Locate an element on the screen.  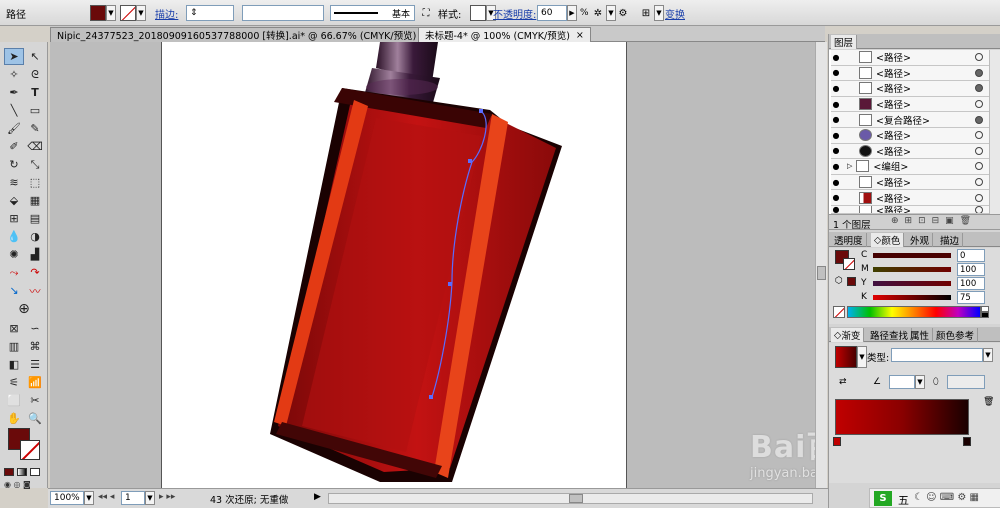
fill-dropdown: ▼ is located at coordinates (111, 13).